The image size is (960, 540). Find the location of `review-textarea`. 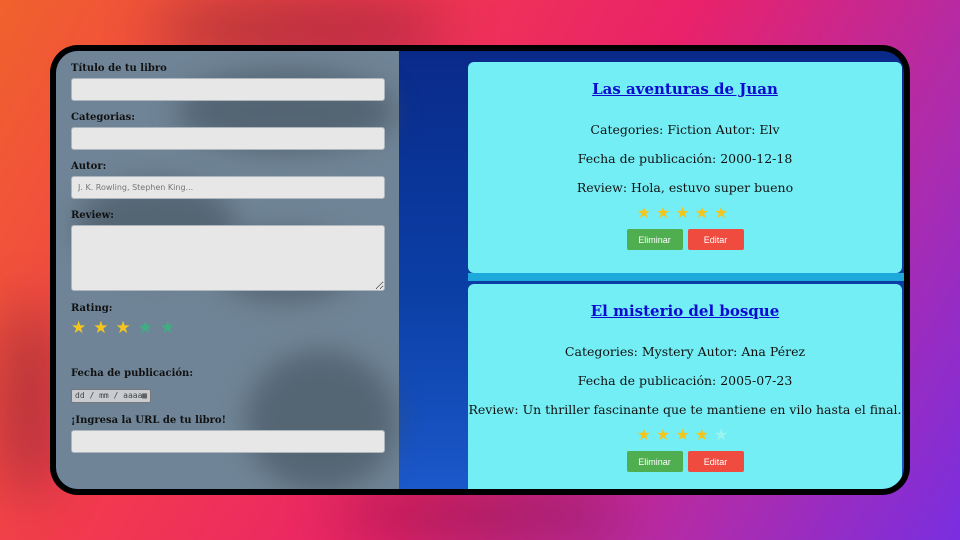

review-textarea is located at coordinates (228, 258).